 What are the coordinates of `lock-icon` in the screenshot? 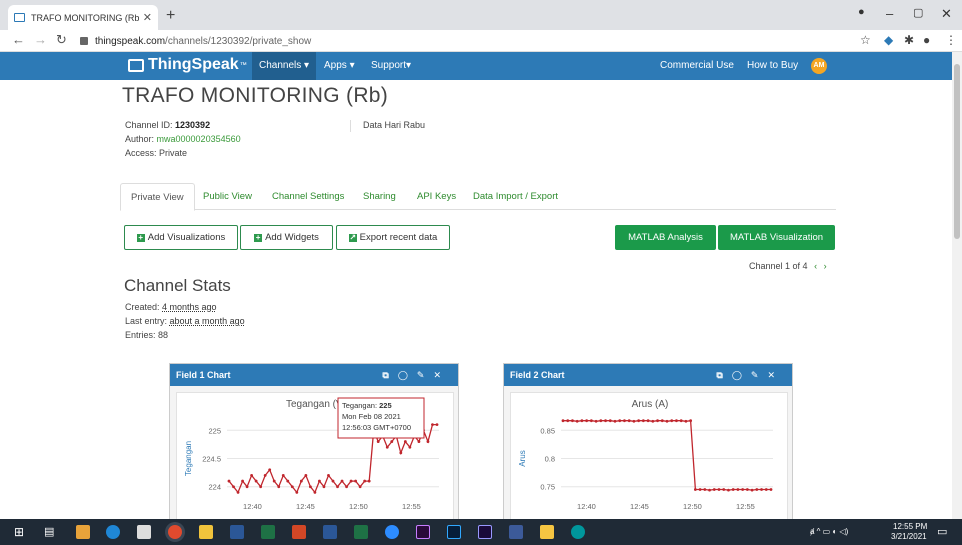 It's located at (84, 41).